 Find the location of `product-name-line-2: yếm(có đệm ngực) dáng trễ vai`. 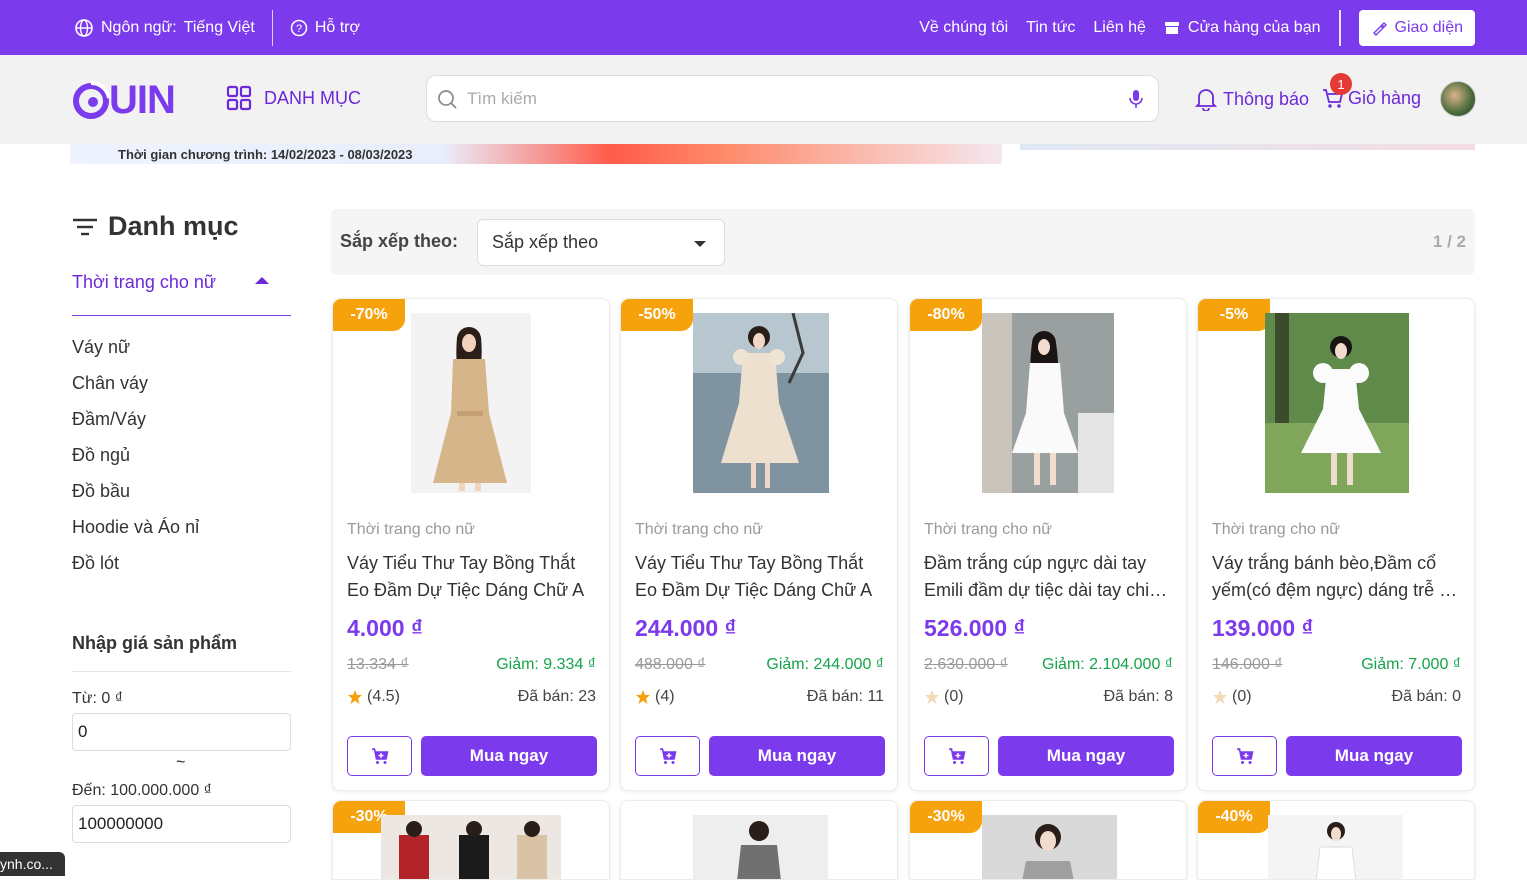

product-name-line-2: yếm(có đệm ngực) dáng trễ vai is located at coordinates (1337, 590).